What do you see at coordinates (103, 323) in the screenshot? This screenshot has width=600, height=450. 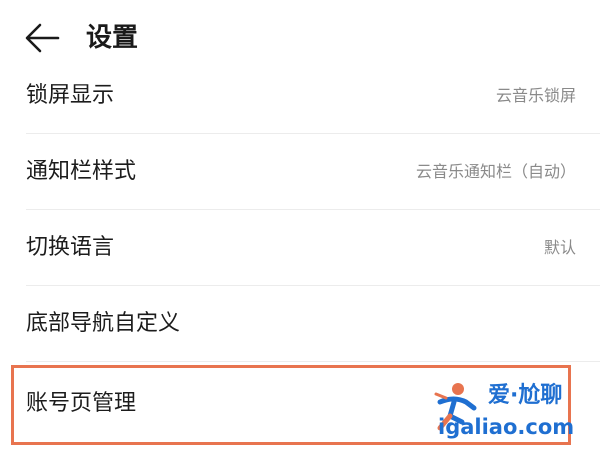 I see `setting-label: 底部导航自定义` at bounding box center [103, 323].